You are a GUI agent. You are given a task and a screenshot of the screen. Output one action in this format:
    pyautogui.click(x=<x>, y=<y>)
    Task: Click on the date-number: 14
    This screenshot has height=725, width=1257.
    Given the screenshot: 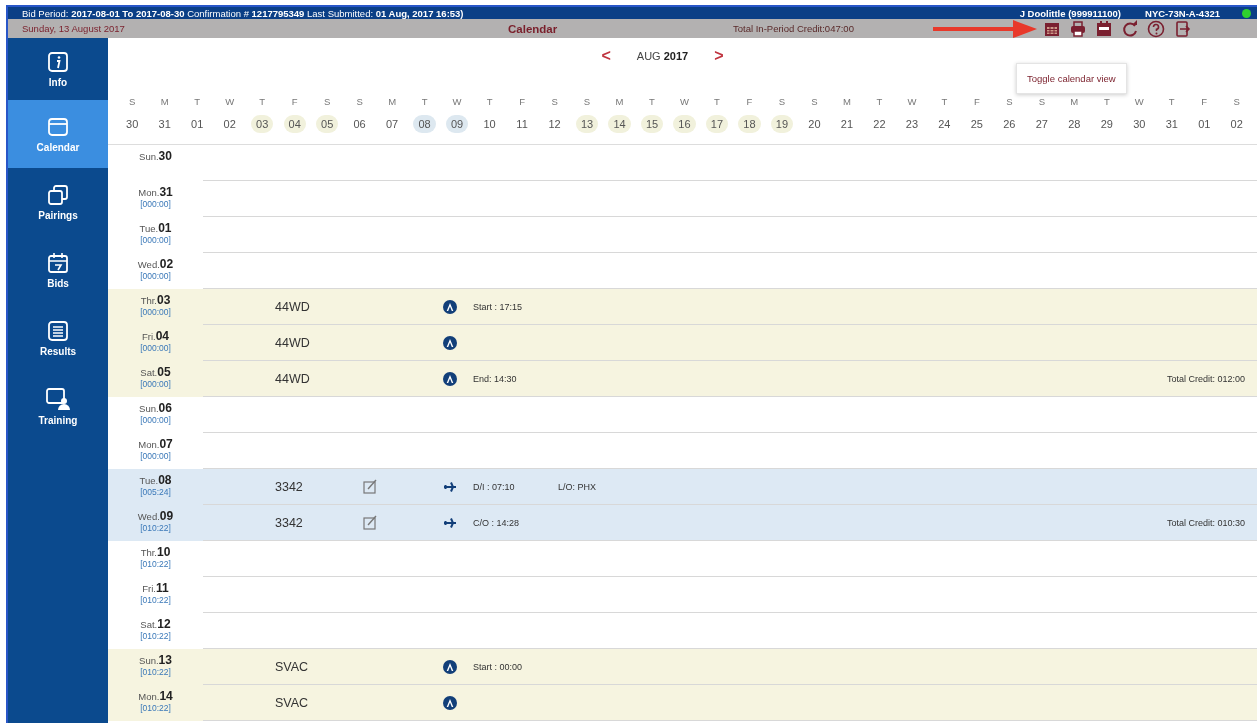 What is the action you would take?
    pyautogui.click(x=619, y=124)
    